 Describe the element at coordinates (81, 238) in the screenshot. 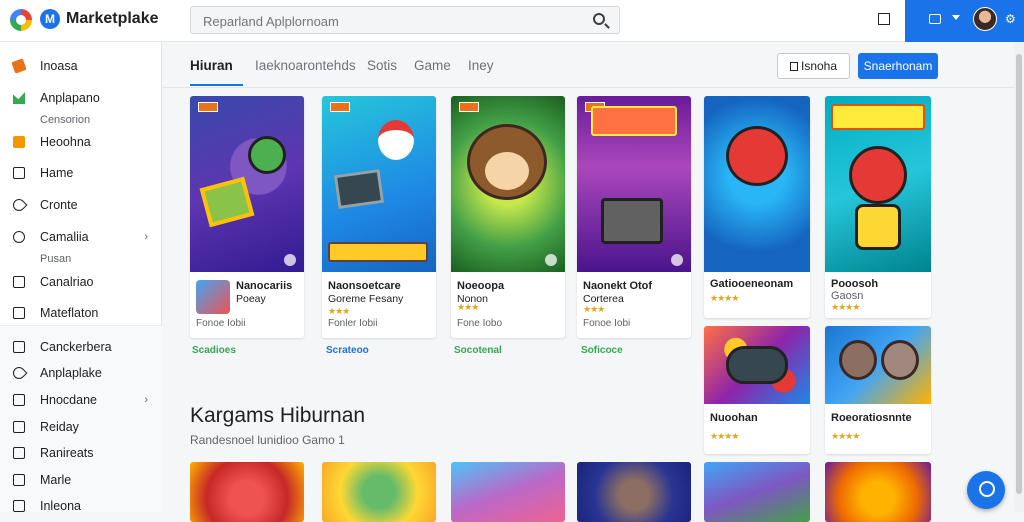

I see `sidebar-item-6: Camaliia ›` at that location.